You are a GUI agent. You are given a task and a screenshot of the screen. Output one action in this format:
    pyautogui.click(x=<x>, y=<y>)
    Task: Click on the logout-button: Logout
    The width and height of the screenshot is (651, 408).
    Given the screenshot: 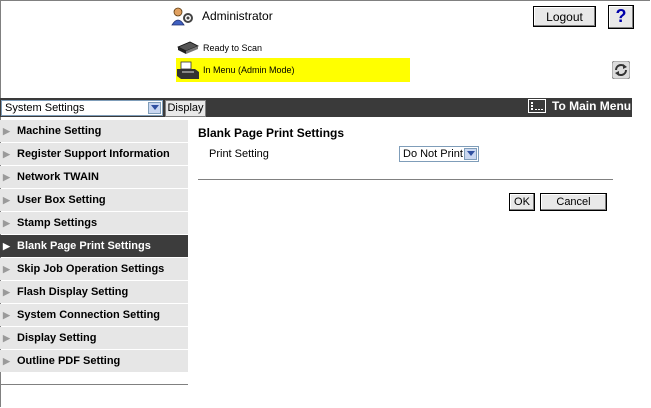 What is the action you would take?
    pyautogui.click(x=564, y=16)
    